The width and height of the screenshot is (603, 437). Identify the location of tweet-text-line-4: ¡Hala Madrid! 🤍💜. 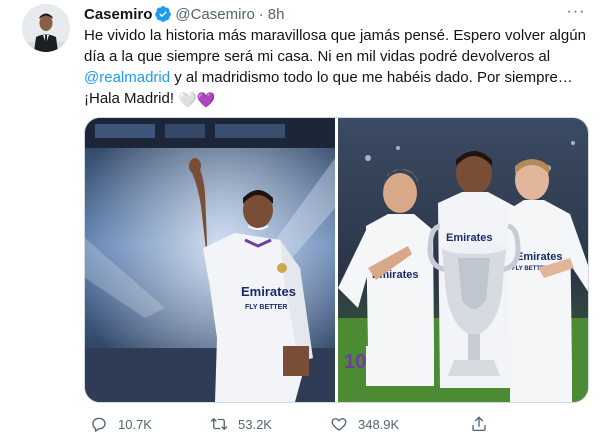
(336, 99).